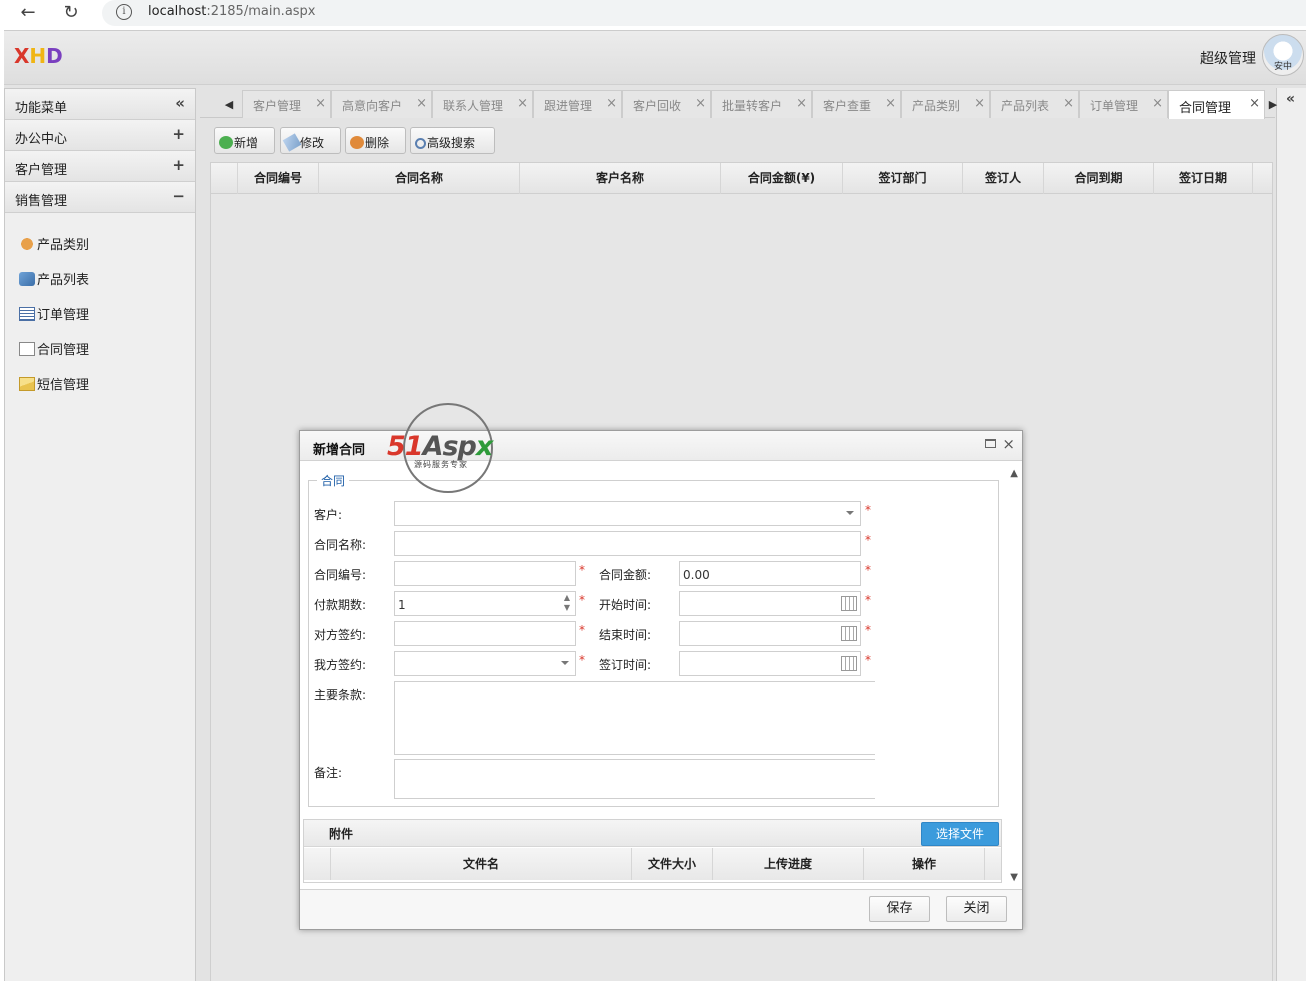 This screenshot has height=981, width=1306. Describe the element at coordinates (100, 313) in the screenshot. I see `sidebar-item-order: 订单管理` at that location.